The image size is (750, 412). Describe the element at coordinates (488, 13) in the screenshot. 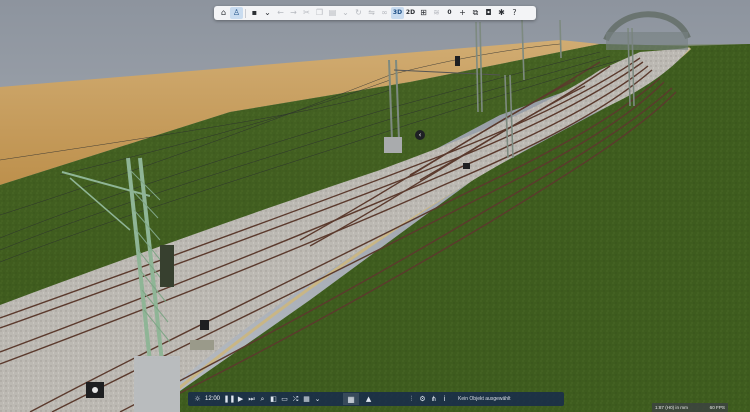

I see `camera-icon: ◘` at that location.